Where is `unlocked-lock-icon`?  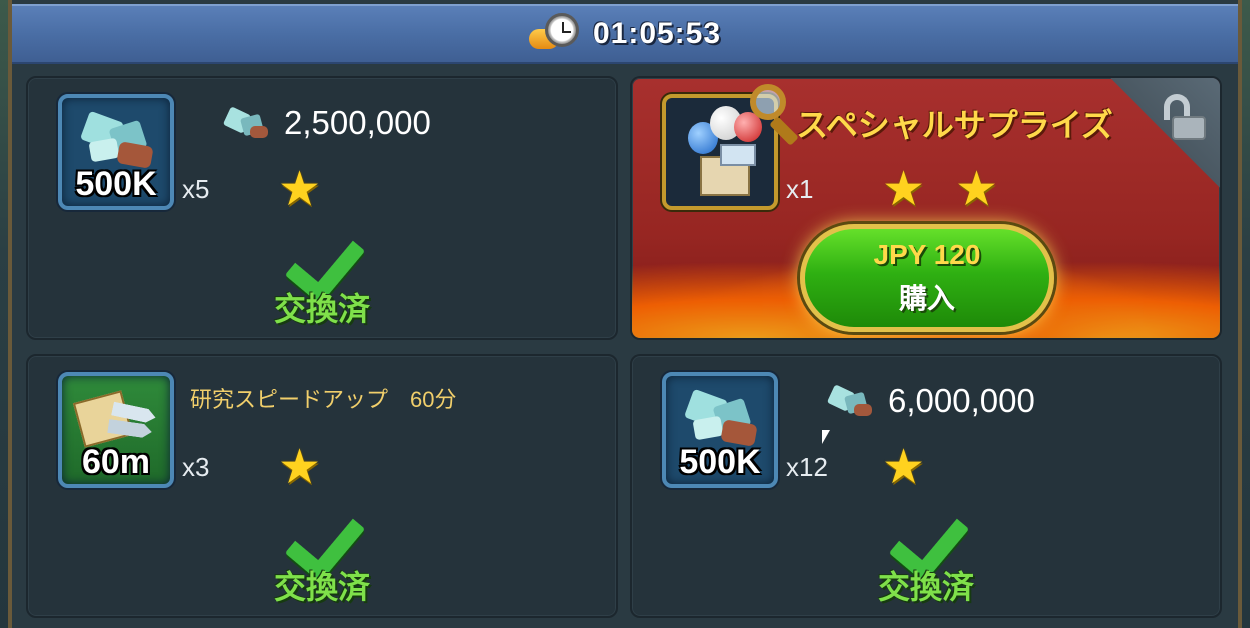 unlocked-lock-icon is located at coordinates (1185, 118).